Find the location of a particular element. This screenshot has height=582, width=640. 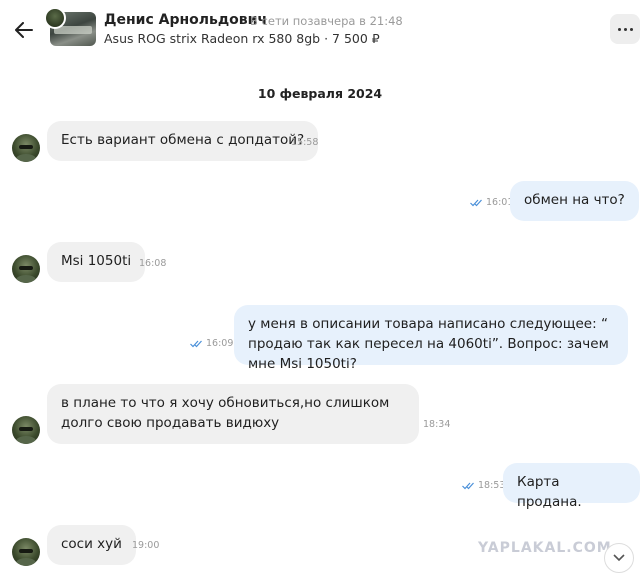

message-in: Msi 1050ti is located at coordinates (96, 262).